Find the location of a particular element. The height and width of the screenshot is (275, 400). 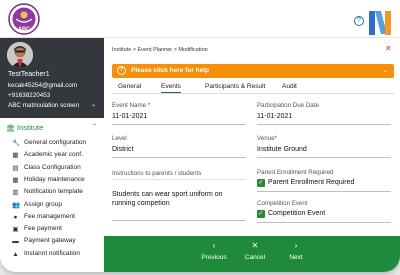

next-button: › Next is located at coordinates (296, 254).